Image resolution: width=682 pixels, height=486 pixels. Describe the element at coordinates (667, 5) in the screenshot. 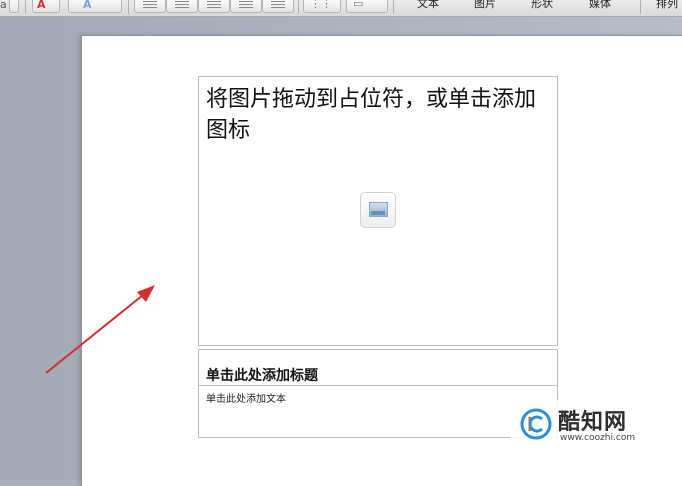

I see `ribbon-tab-arrange: 排列` at that location.